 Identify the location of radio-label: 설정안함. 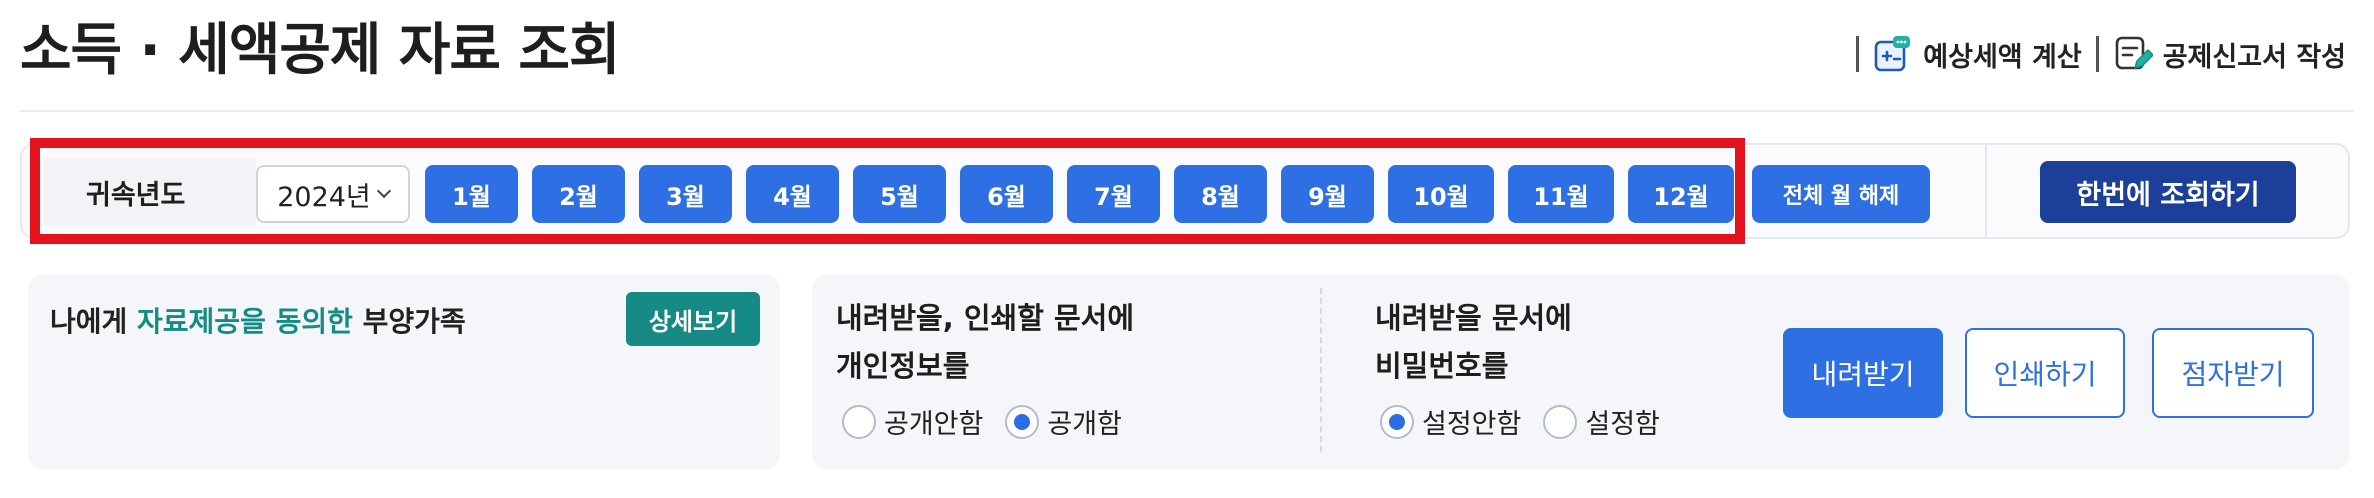
(1472, 424).